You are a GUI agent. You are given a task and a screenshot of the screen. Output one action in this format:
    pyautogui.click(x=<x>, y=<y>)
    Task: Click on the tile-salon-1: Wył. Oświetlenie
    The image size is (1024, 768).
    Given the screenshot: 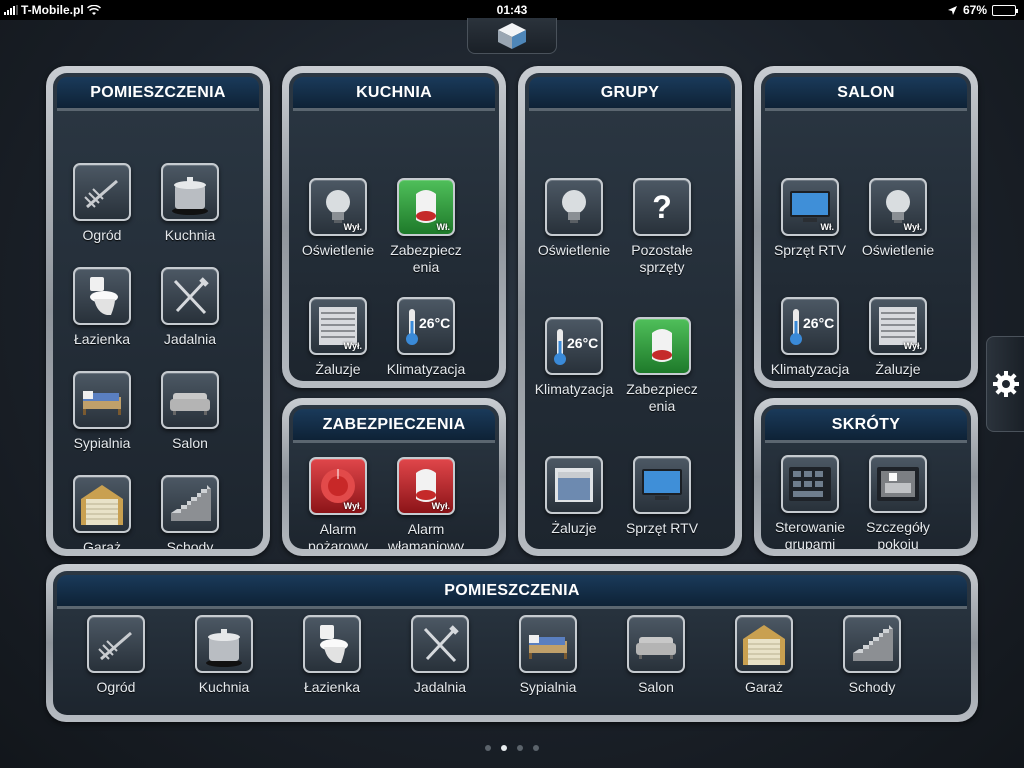 What is the action you would take?
    pyautogui.click(x=898, y=218)
    